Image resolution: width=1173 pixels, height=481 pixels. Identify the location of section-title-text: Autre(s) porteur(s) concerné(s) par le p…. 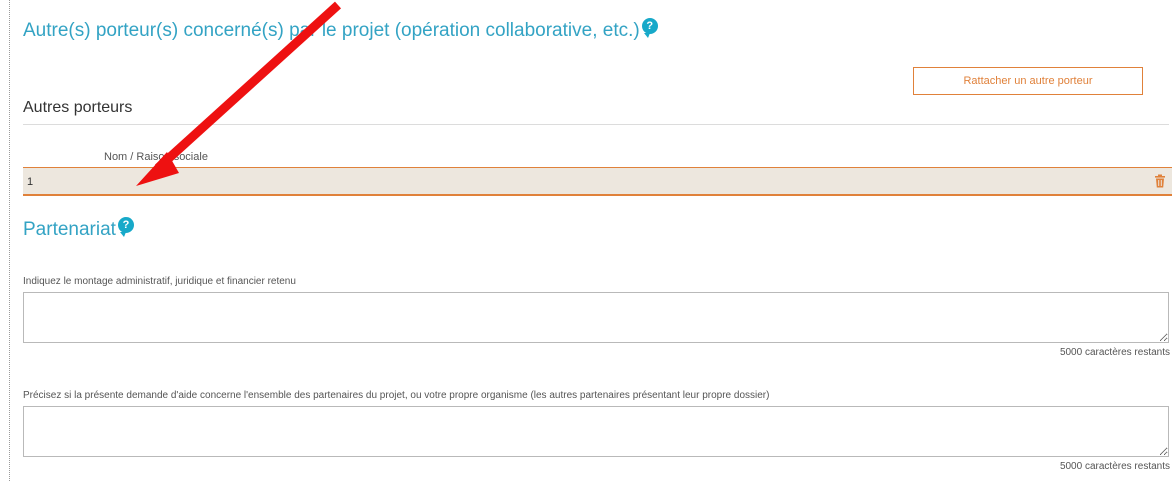
(331, 30).